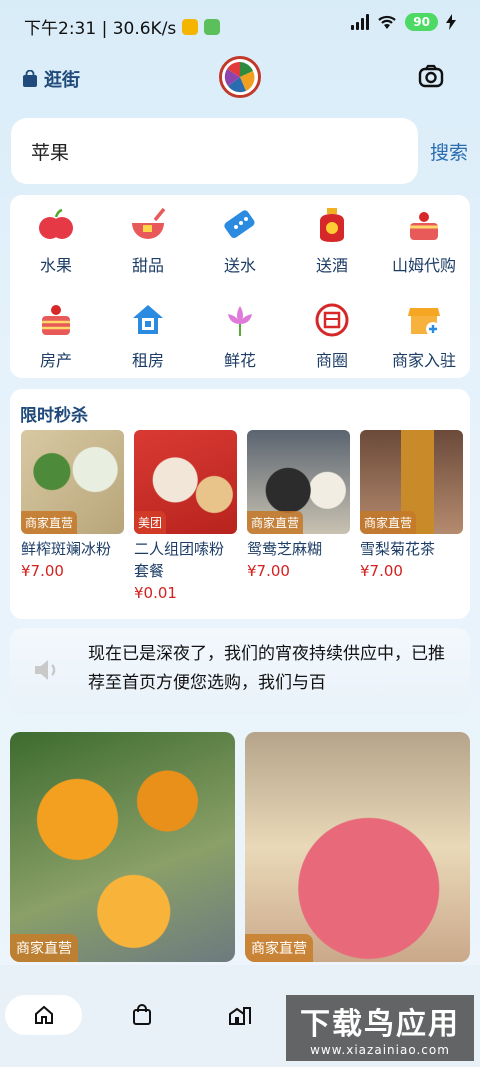 This screenshot has height=1067, width=480. What do you see at coordinates (179, 560) in the screenshot?
I see `product-name: 二人组团嗦粉套餐` at bounding box center [179, 560].